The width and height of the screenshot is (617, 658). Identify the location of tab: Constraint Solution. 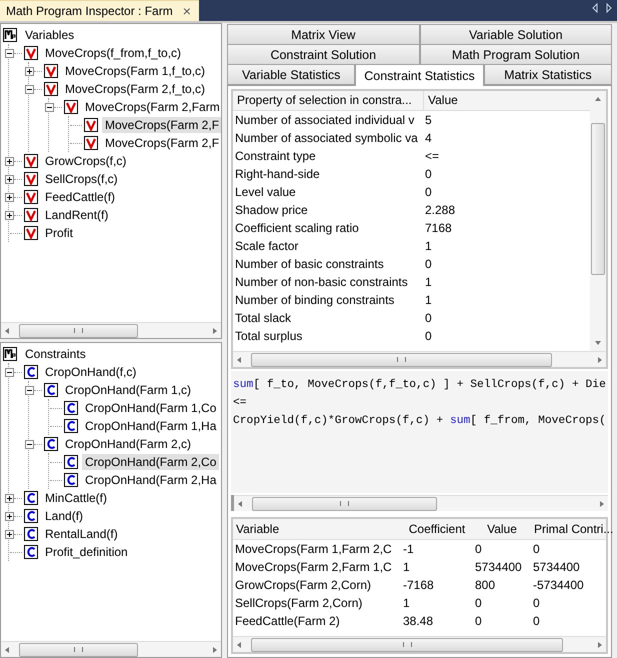
(323, 54).